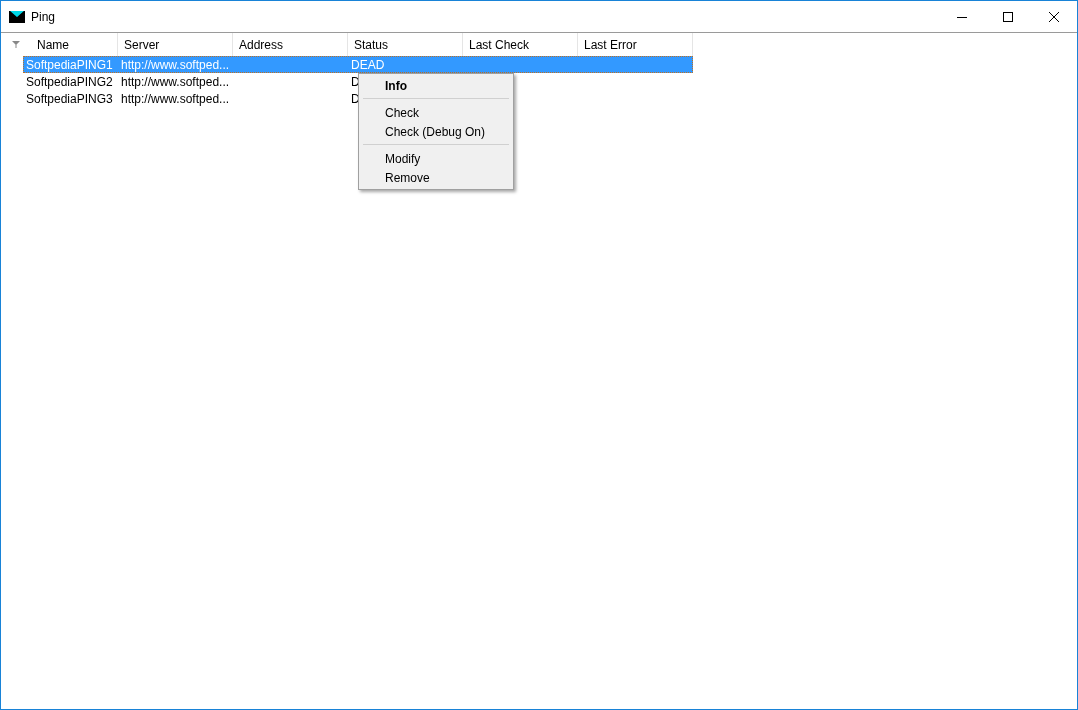 The width and height of the screenshot is (1078, 710). I want to click on menu-item: Check, so click(436, 112).